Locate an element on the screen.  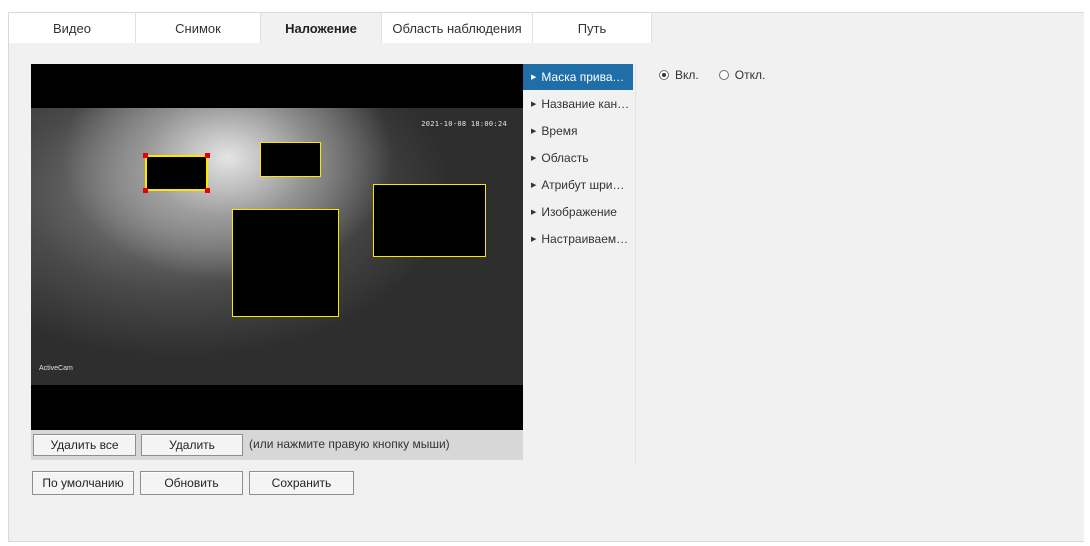
menu-item-label: Название канала is located at coordinates (585, 104).